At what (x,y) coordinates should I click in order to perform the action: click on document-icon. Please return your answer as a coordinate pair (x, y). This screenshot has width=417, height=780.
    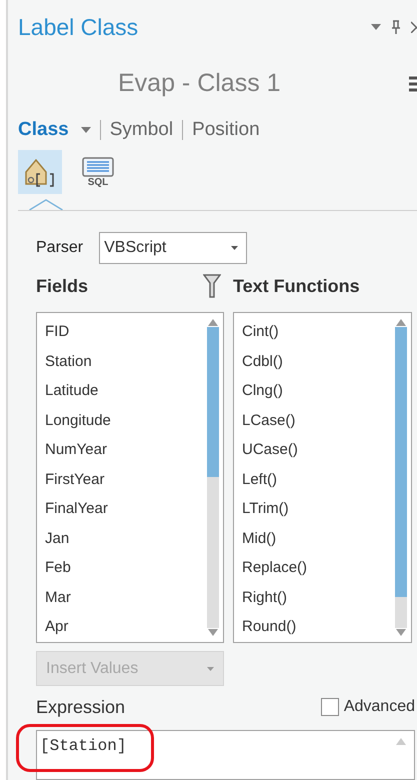
    Looking at the image, I should click on (98, 166).